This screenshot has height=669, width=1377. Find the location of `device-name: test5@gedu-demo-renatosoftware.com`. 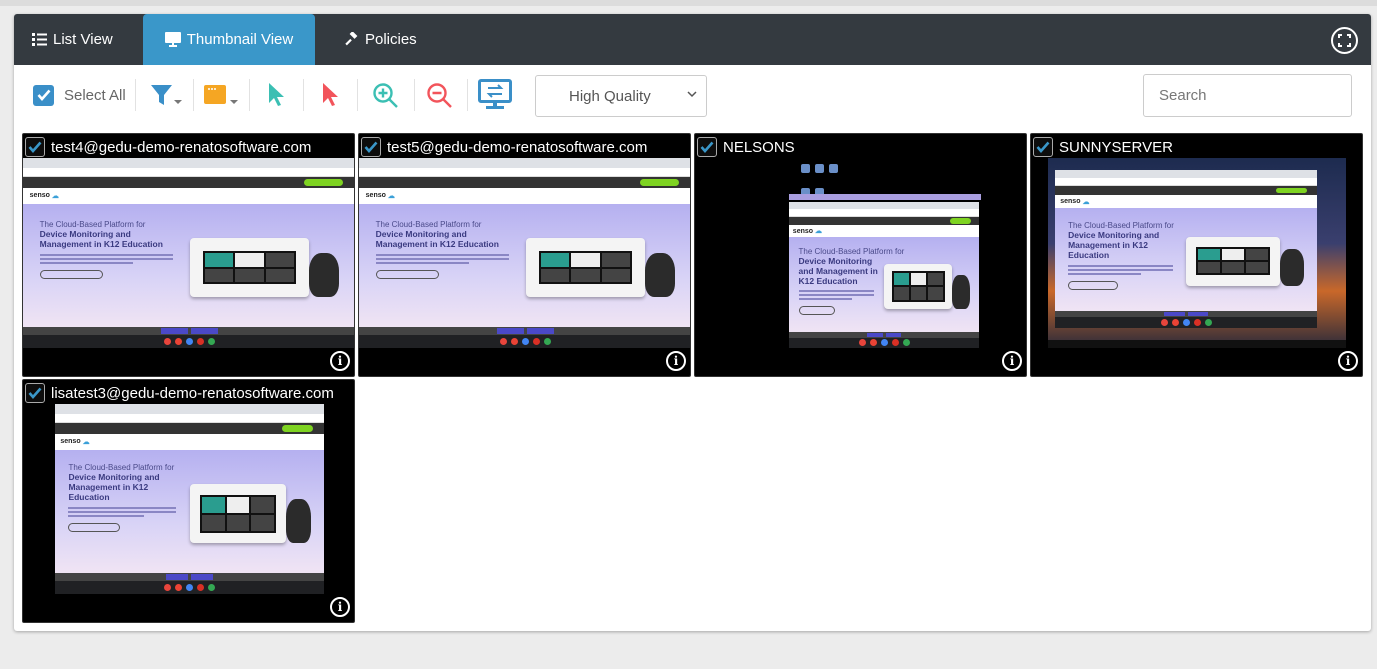

device-name: test5@gedu-demo-renatosoftware.com is located at coordinates (517, 147).